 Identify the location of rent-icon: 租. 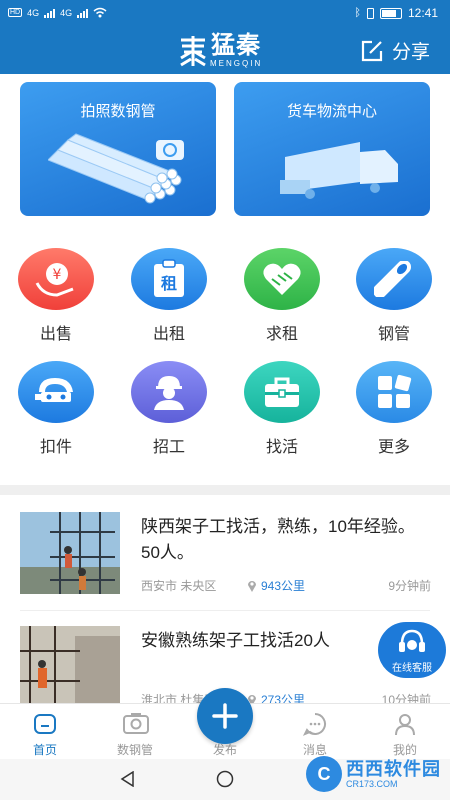
(169, 279).